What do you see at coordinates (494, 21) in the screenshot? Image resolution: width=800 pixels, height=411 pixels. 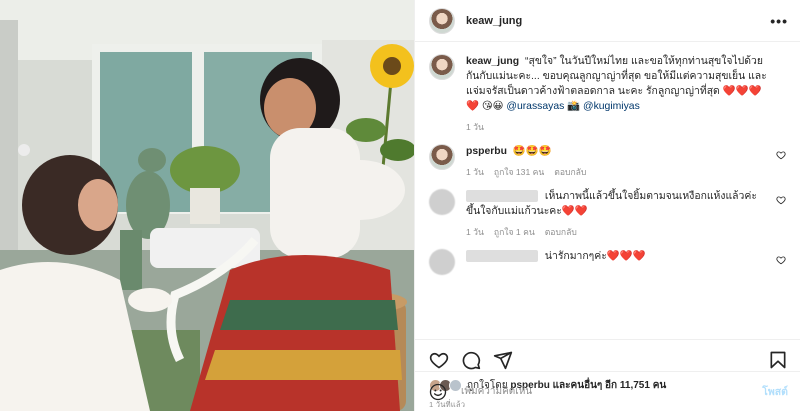 I see `author-username: keaw_jung` at bounding box center [494, 21].